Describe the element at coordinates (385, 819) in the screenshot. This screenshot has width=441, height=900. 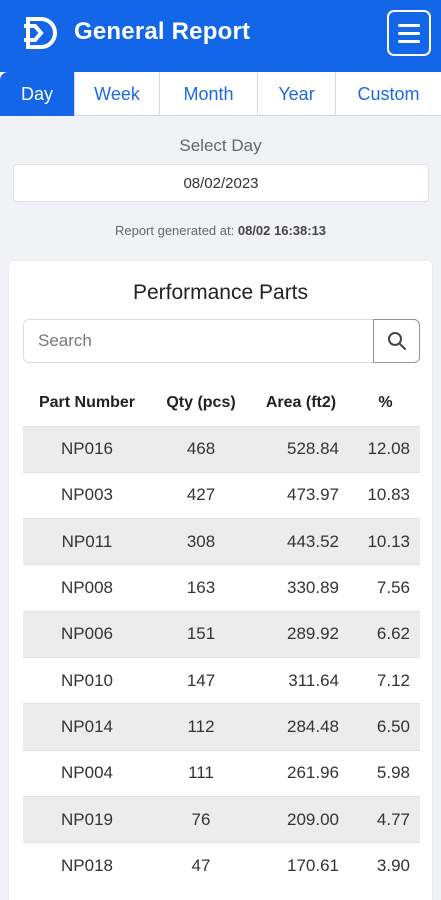
I see `cell-percent: 4.77` at that location.